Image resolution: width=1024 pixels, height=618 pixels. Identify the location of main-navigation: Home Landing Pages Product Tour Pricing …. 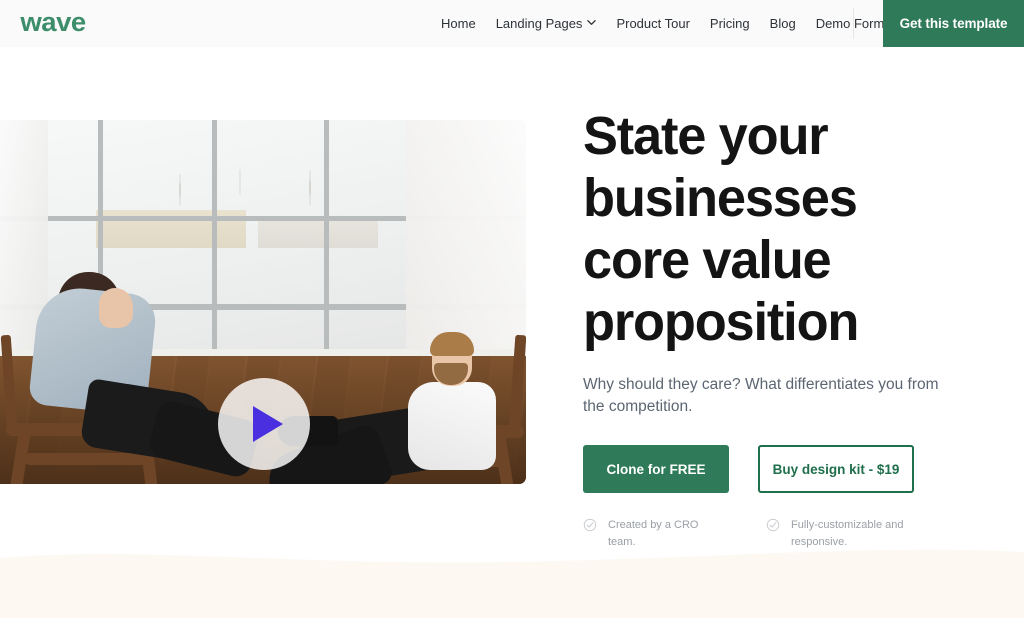
(667, 23).